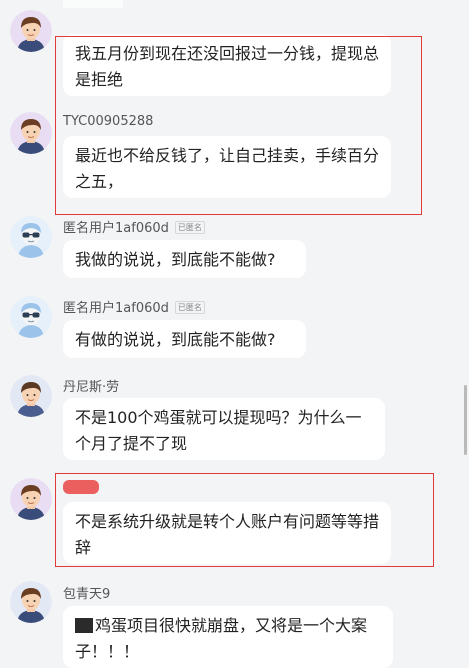 The height and width of the screenshot is (668, 469). What do you see at coordinates (175, 339) in the screenshot?
I see `message-text: 有做的说说，到底能不能做?` at bounding box center [175, 339].